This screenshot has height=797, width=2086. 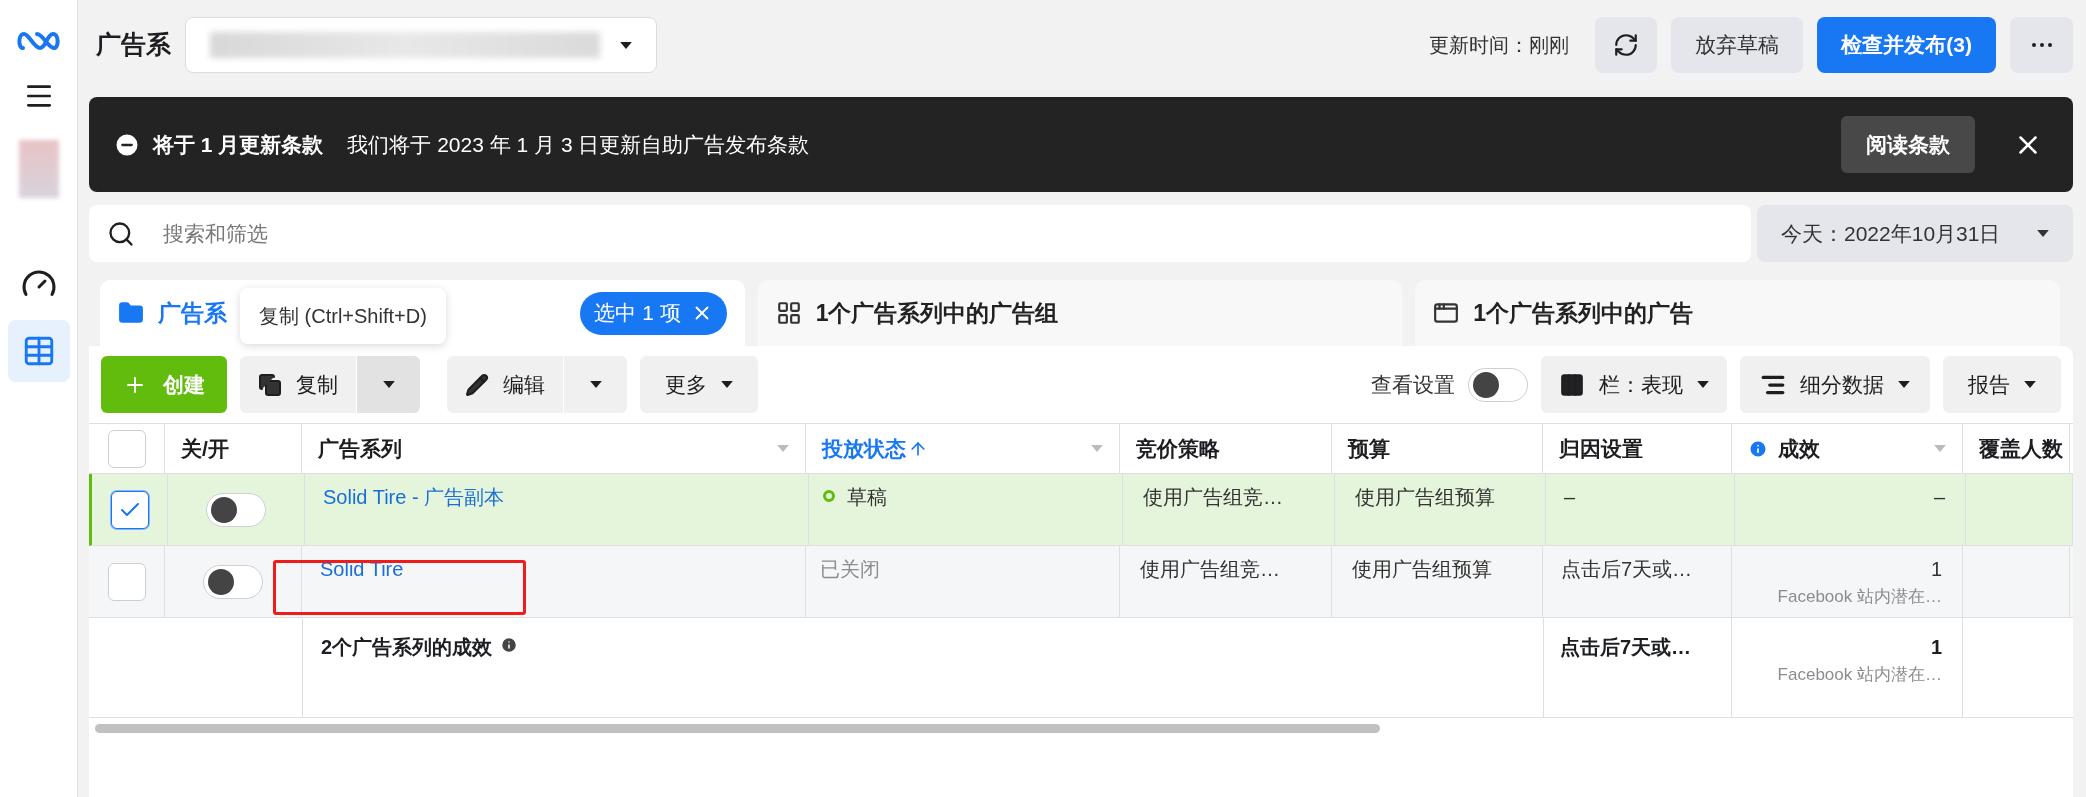 I want to click on summary-cell-text: 1, so click(x=1936, y=647).